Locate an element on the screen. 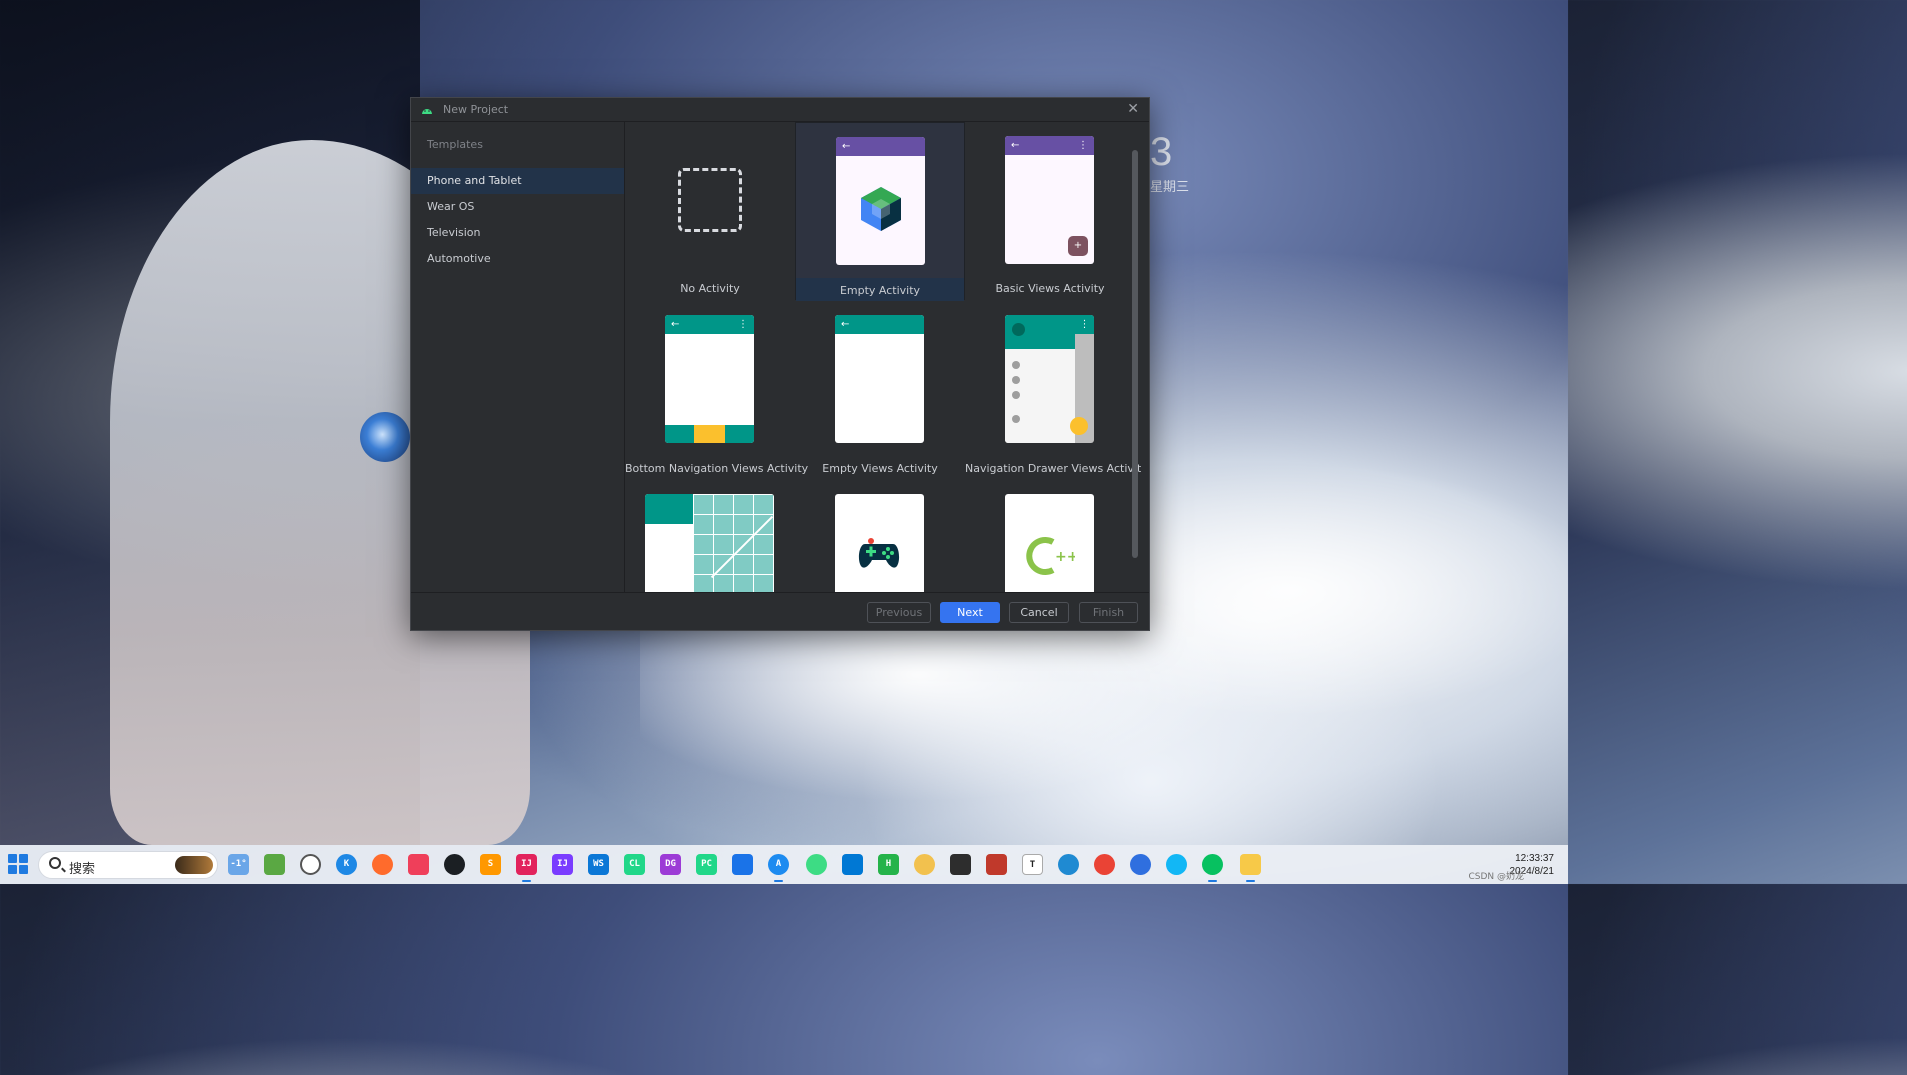  intellij-ce-icon: IJ is located at coordinates (562, 864).